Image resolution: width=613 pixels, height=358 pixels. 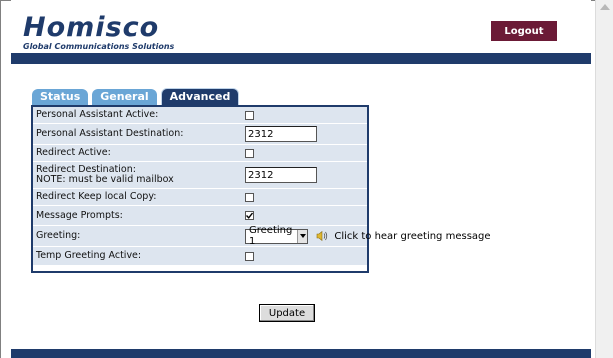 What do you see at coordinates (301, 353) in the screenshot?
I see `footer-bar` at bounding box center [301, 353].